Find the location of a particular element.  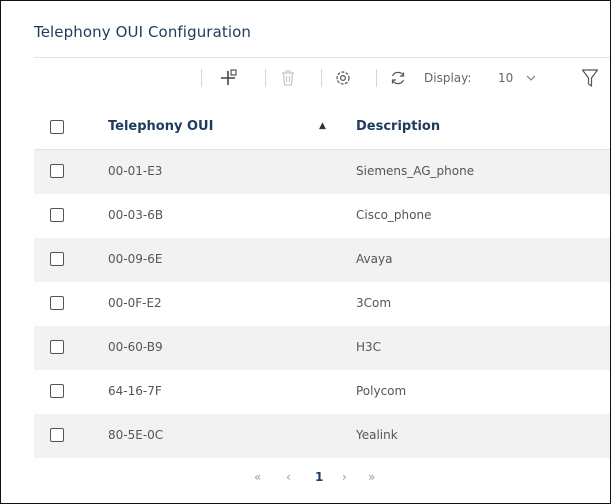

oui-cell: 80-5E-0C is located at coordinates (136, 435).